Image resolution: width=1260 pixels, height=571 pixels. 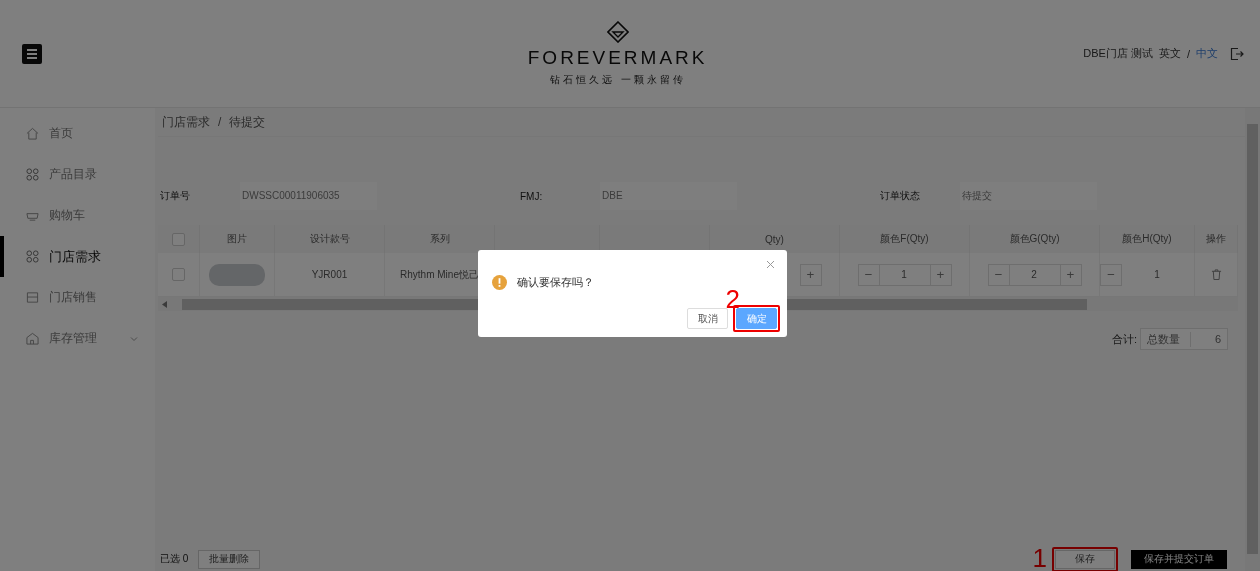 What do you see at coordinates (900, 196) in the screenshot?
I see `field-label: 订单状态` at bounding box center [900, 196].